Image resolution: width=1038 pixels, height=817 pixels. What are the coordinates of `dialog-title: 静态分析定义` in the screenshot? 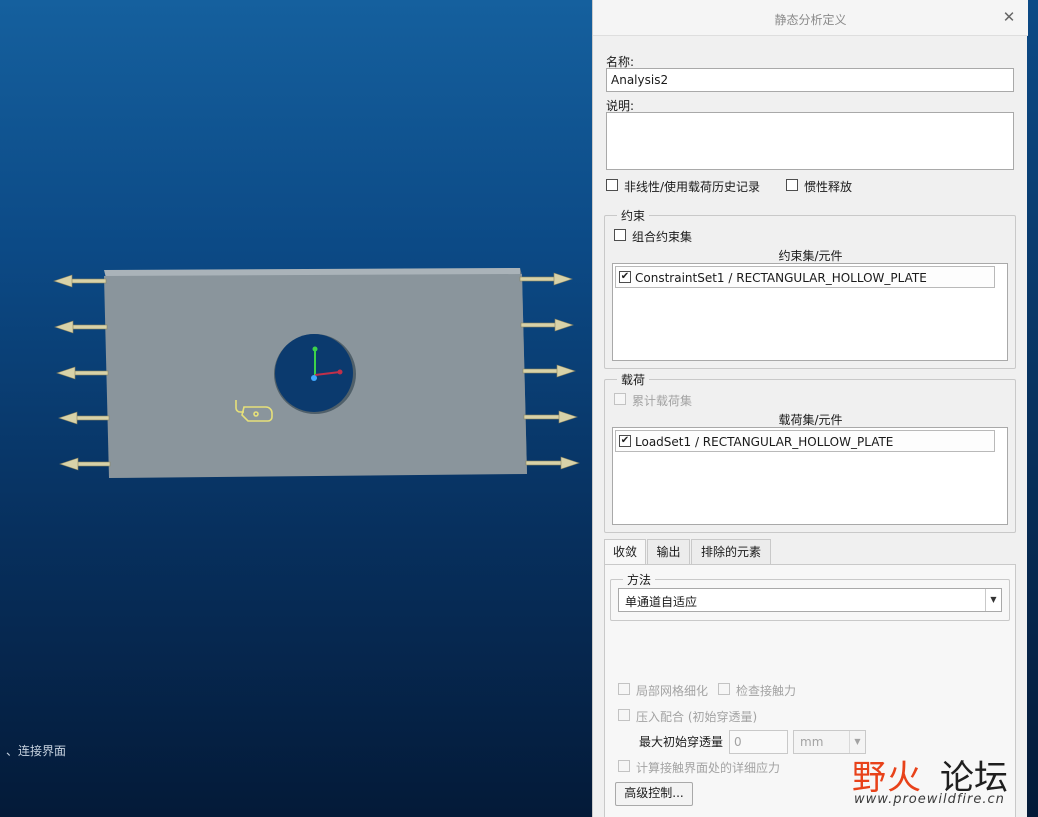 It's located at (810, 20).